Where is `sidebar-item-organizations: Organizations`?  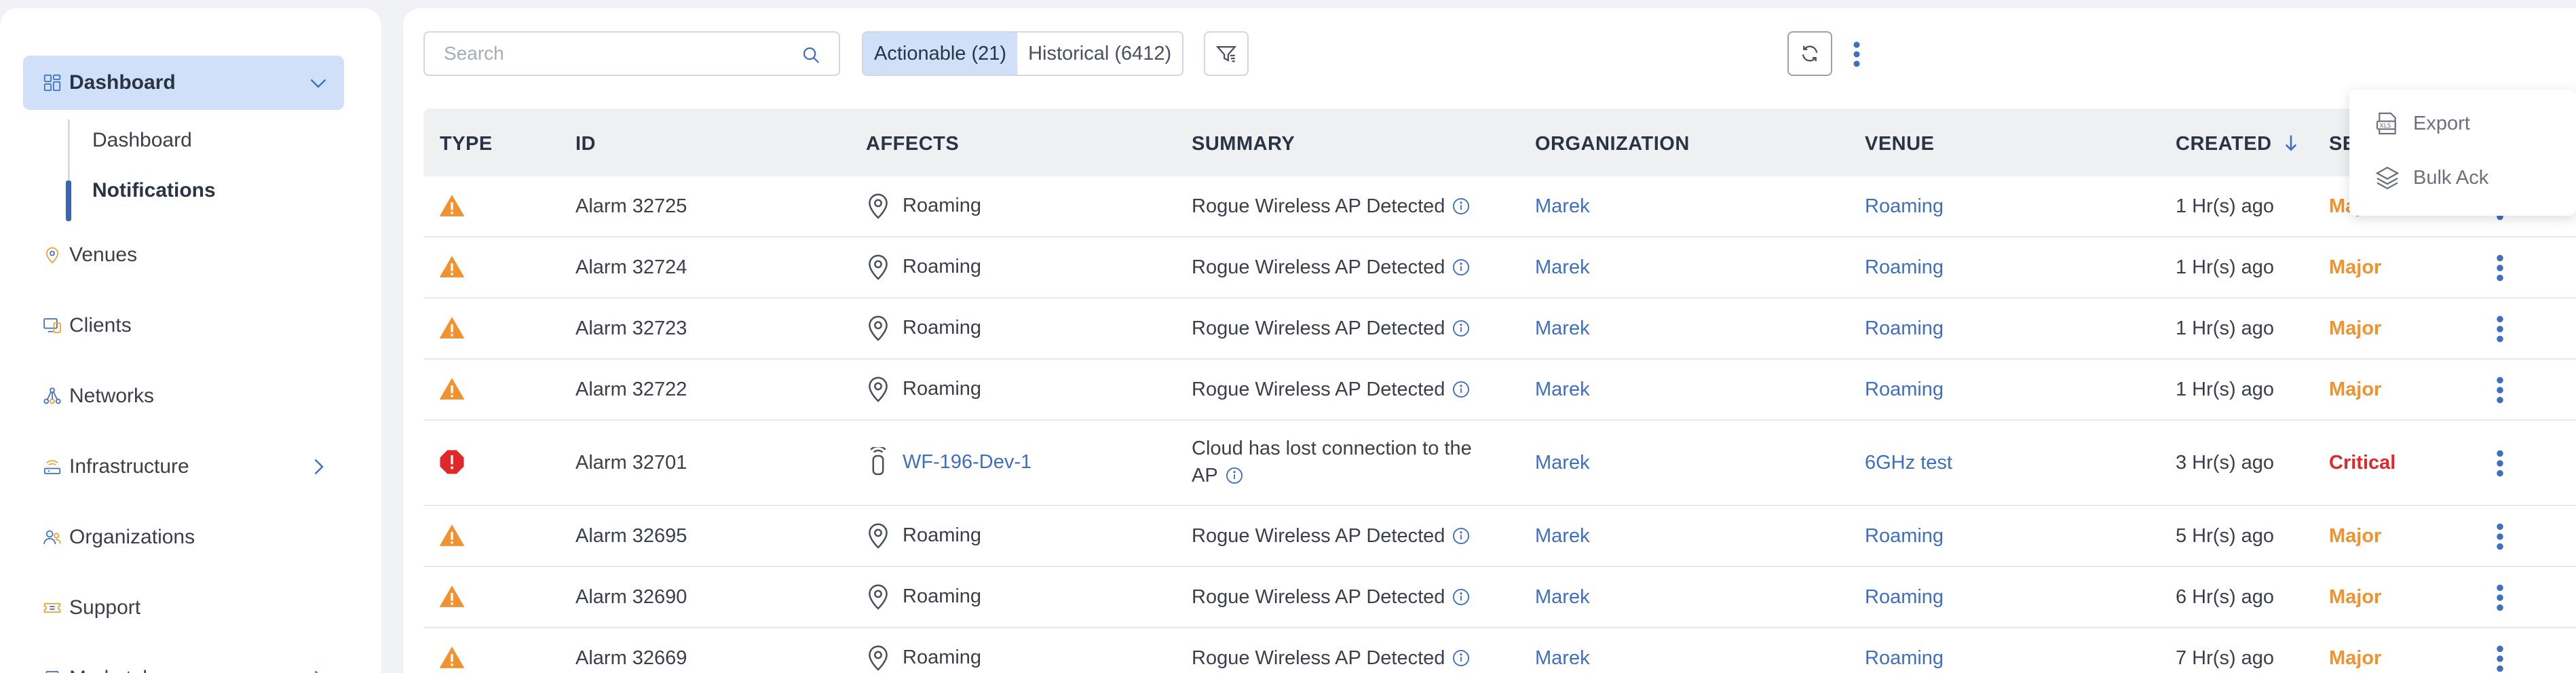 sidebar-item-organizations: Organizations is located at coordinates (184, 537).